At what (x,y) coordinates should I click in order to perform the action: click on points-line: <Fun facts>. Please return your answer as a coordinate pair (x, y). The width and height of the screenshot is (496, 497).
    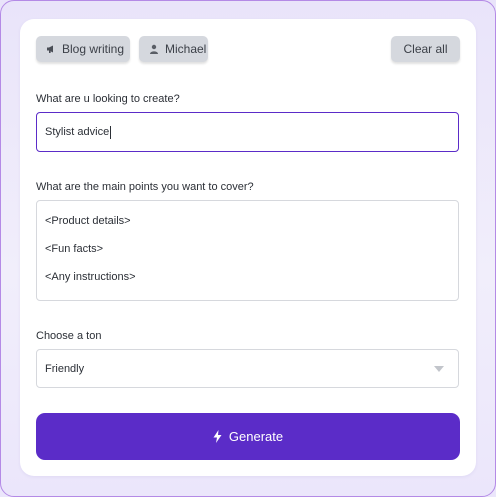
    Looking at the image, I should click on (74, 249).